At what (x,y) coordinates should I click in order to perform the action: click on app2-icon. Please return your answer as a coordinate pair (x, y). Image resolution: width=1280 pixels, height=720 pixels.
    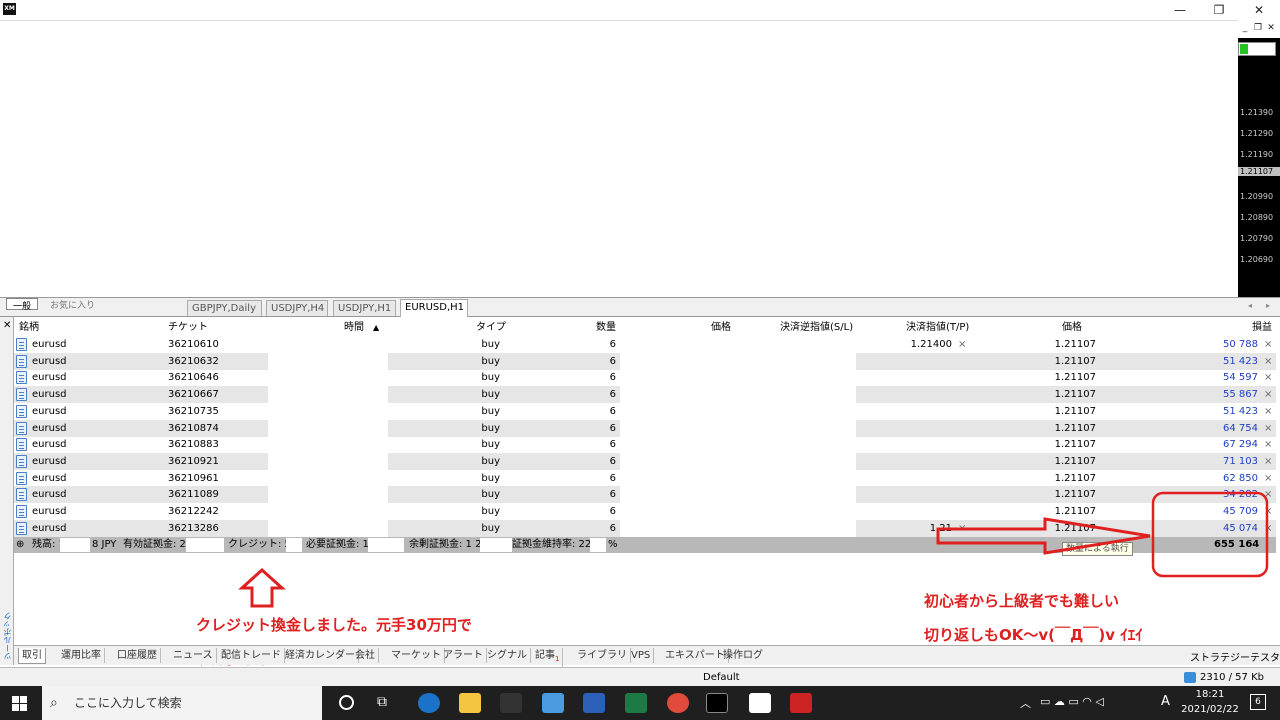
    Looking at the image, I should click on (760, 703).